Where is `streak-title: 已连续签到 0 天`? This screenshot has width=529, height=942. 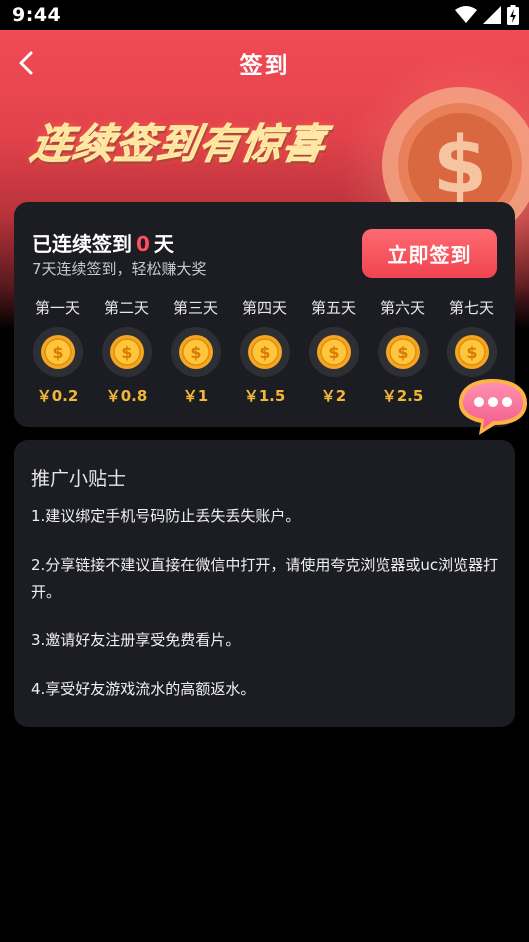
streak-title: 已连续签到 0 天 is located at coordinates (103, 242).